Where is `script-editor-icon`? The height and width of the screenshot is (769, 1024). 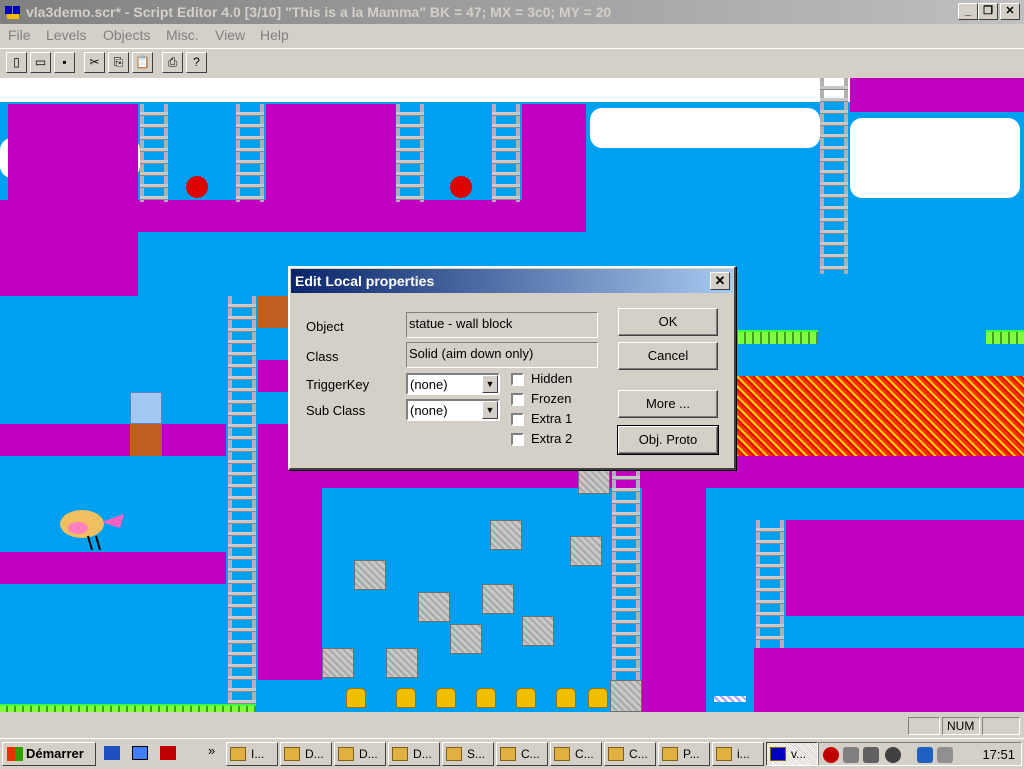
script-editor-icon is located at coordinates (778, 754).